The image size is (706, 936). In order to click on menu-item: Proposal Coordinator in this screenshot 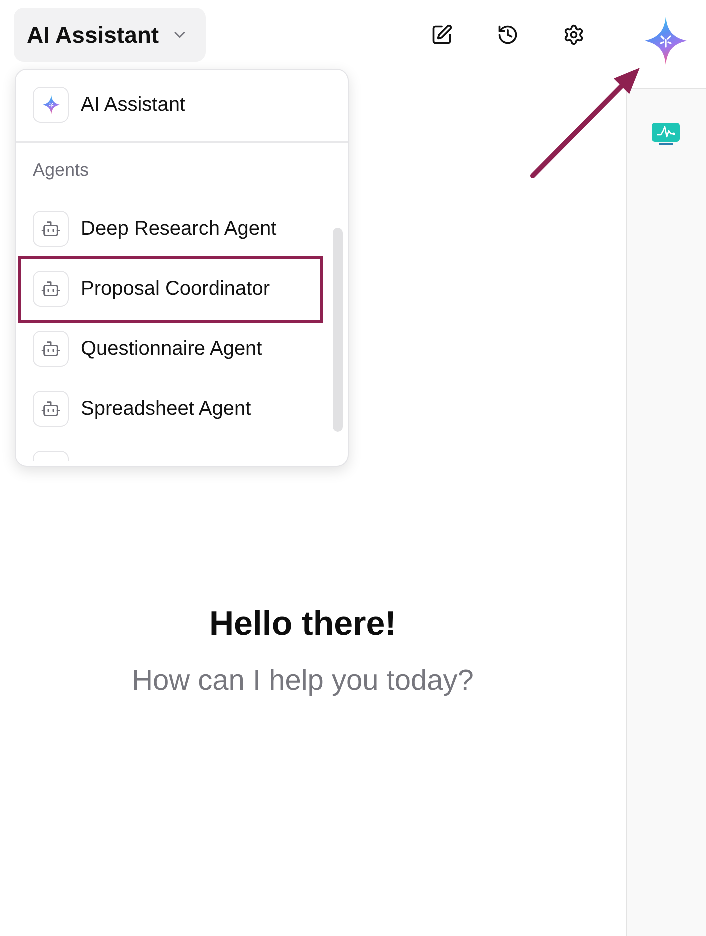, I will do `click(182, 289)`.